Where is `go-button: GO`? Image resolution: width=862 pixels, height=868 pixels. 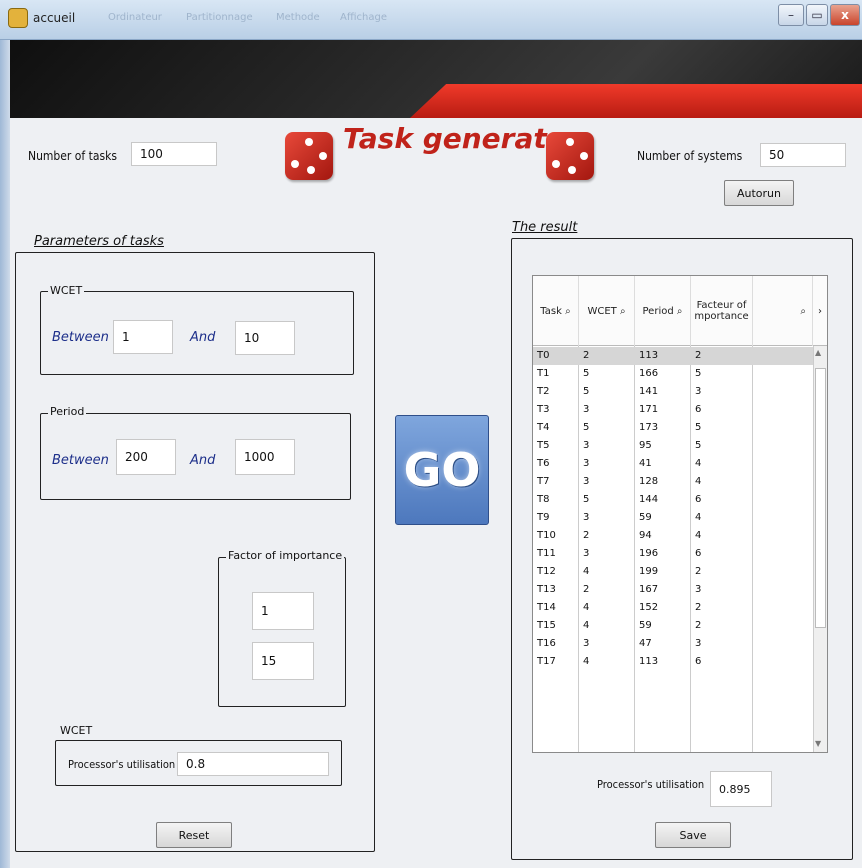 go-button: GO is located at coordinates (442, 470).